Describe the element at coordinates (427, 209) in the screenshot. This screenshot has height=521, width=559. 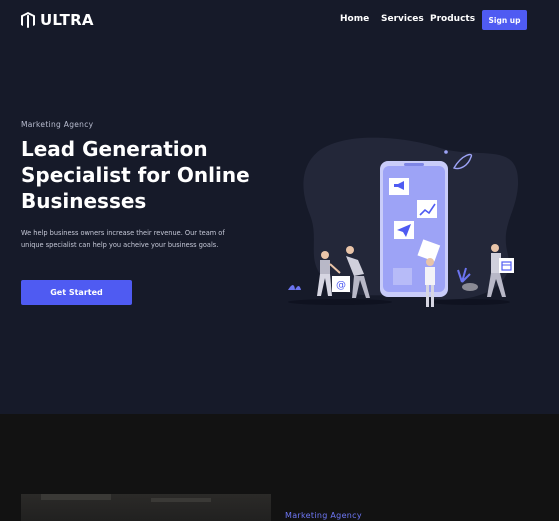
I see `chart-icon` at that location.